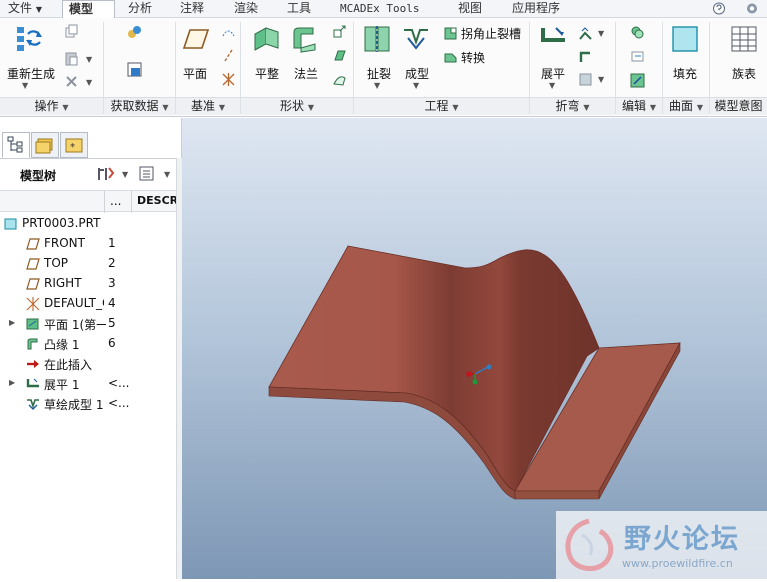  Describe the element at coordinates (89, 201) in the screenshot. I see `tree-column-header: ... DESCR` at that location.